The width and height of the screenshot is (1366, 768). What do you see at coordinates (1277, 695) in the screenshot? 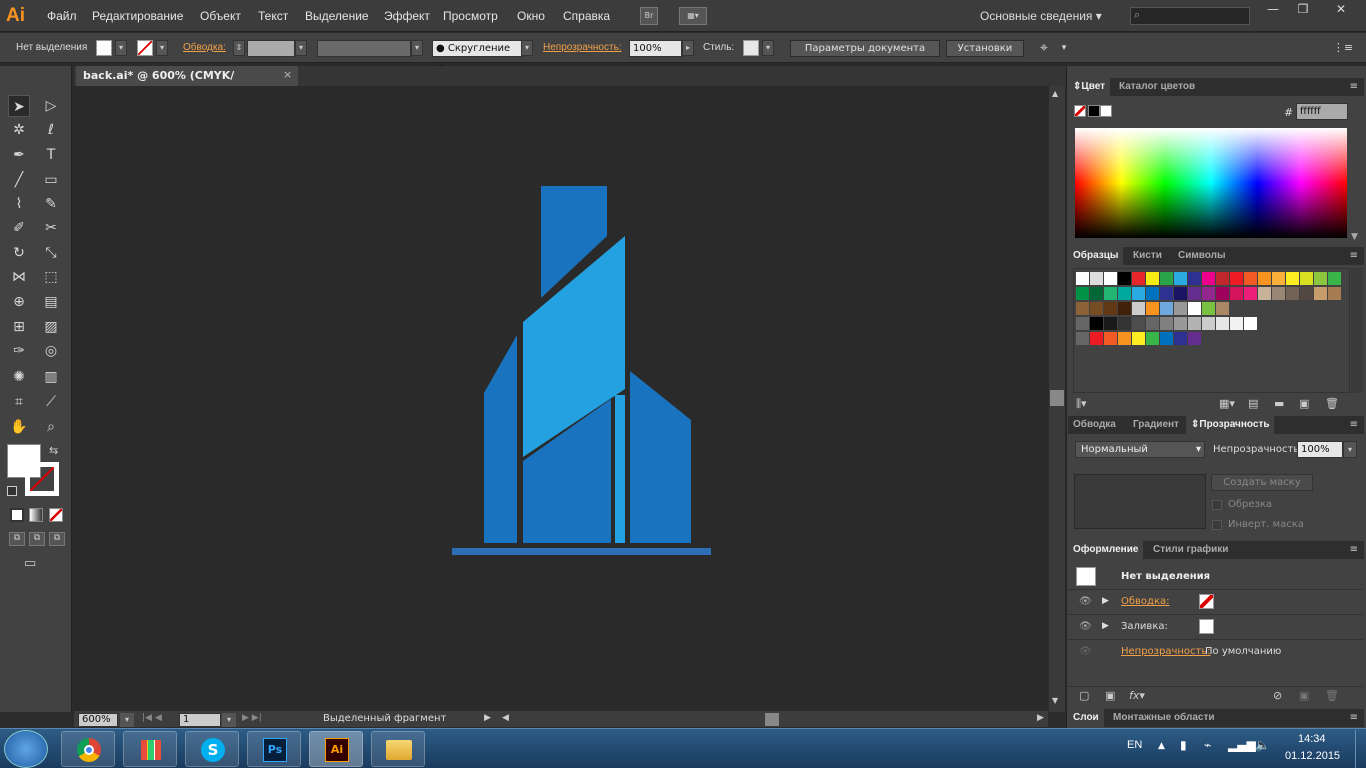
I see `clear-appearance-icon: ⊘` at bounding box center [1277, 695].